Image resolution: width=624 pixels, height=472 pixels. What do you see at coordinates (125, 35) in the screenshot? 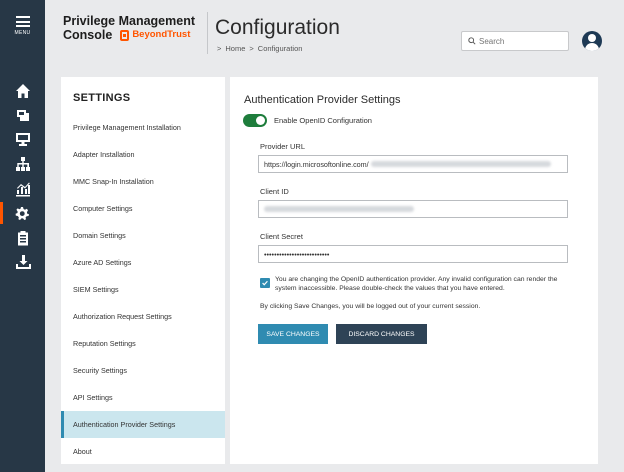
I see `beyondtrust-logo-icon` at bounding box center [125, 35].